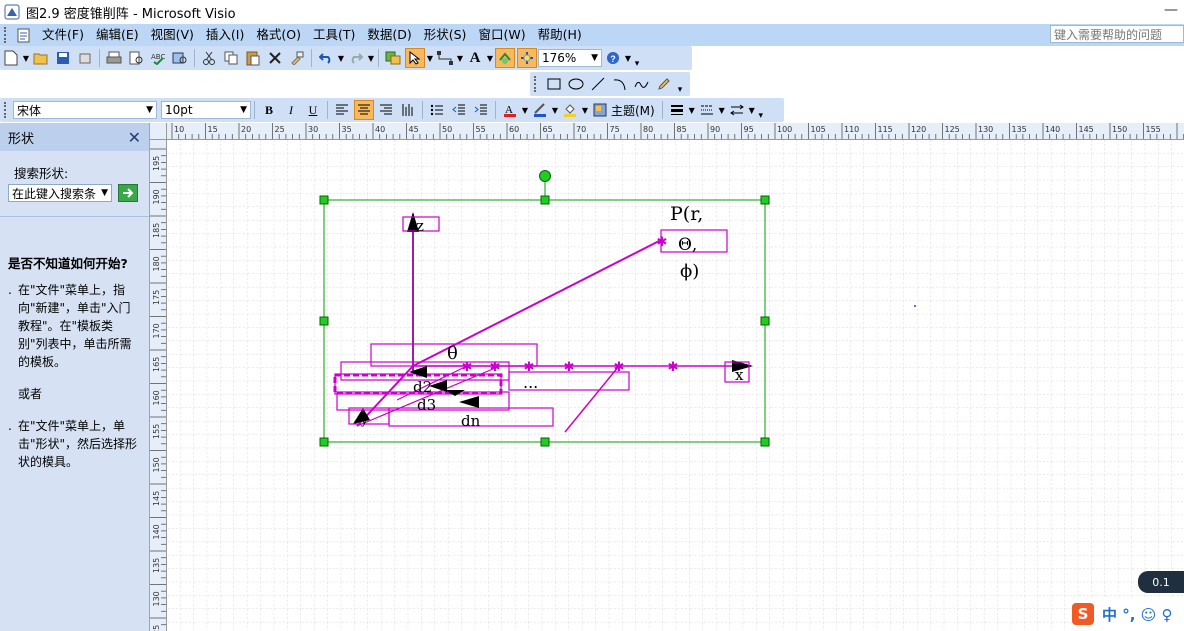 The height and width of the screenshot is (631, 1184). Describe the element at coordinates (11, 58) in the screenshot. I see `new-icon` at that location.